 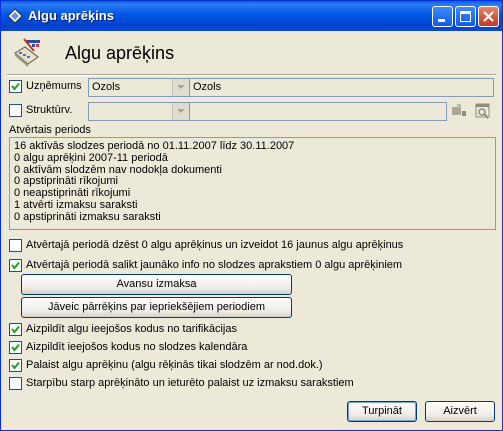 I want to click on check-run-calc-checkbox, so click(x=15, y=365).